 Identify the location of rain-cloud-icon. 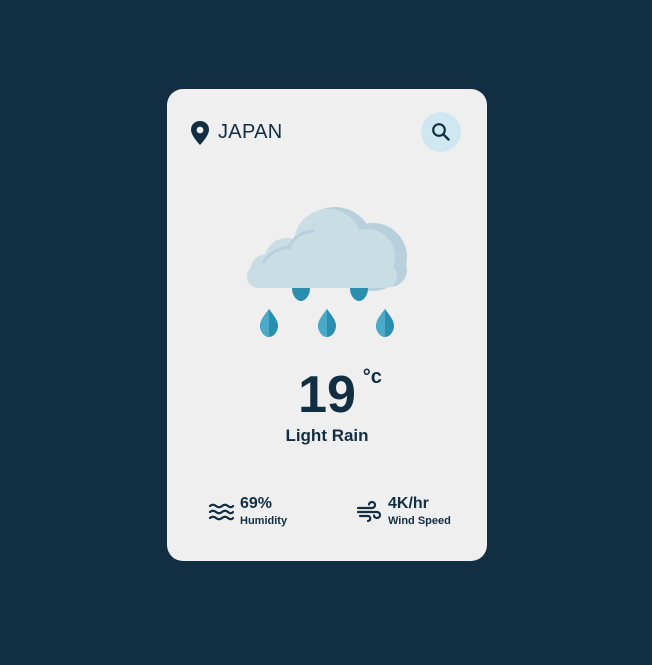
(327, 272).